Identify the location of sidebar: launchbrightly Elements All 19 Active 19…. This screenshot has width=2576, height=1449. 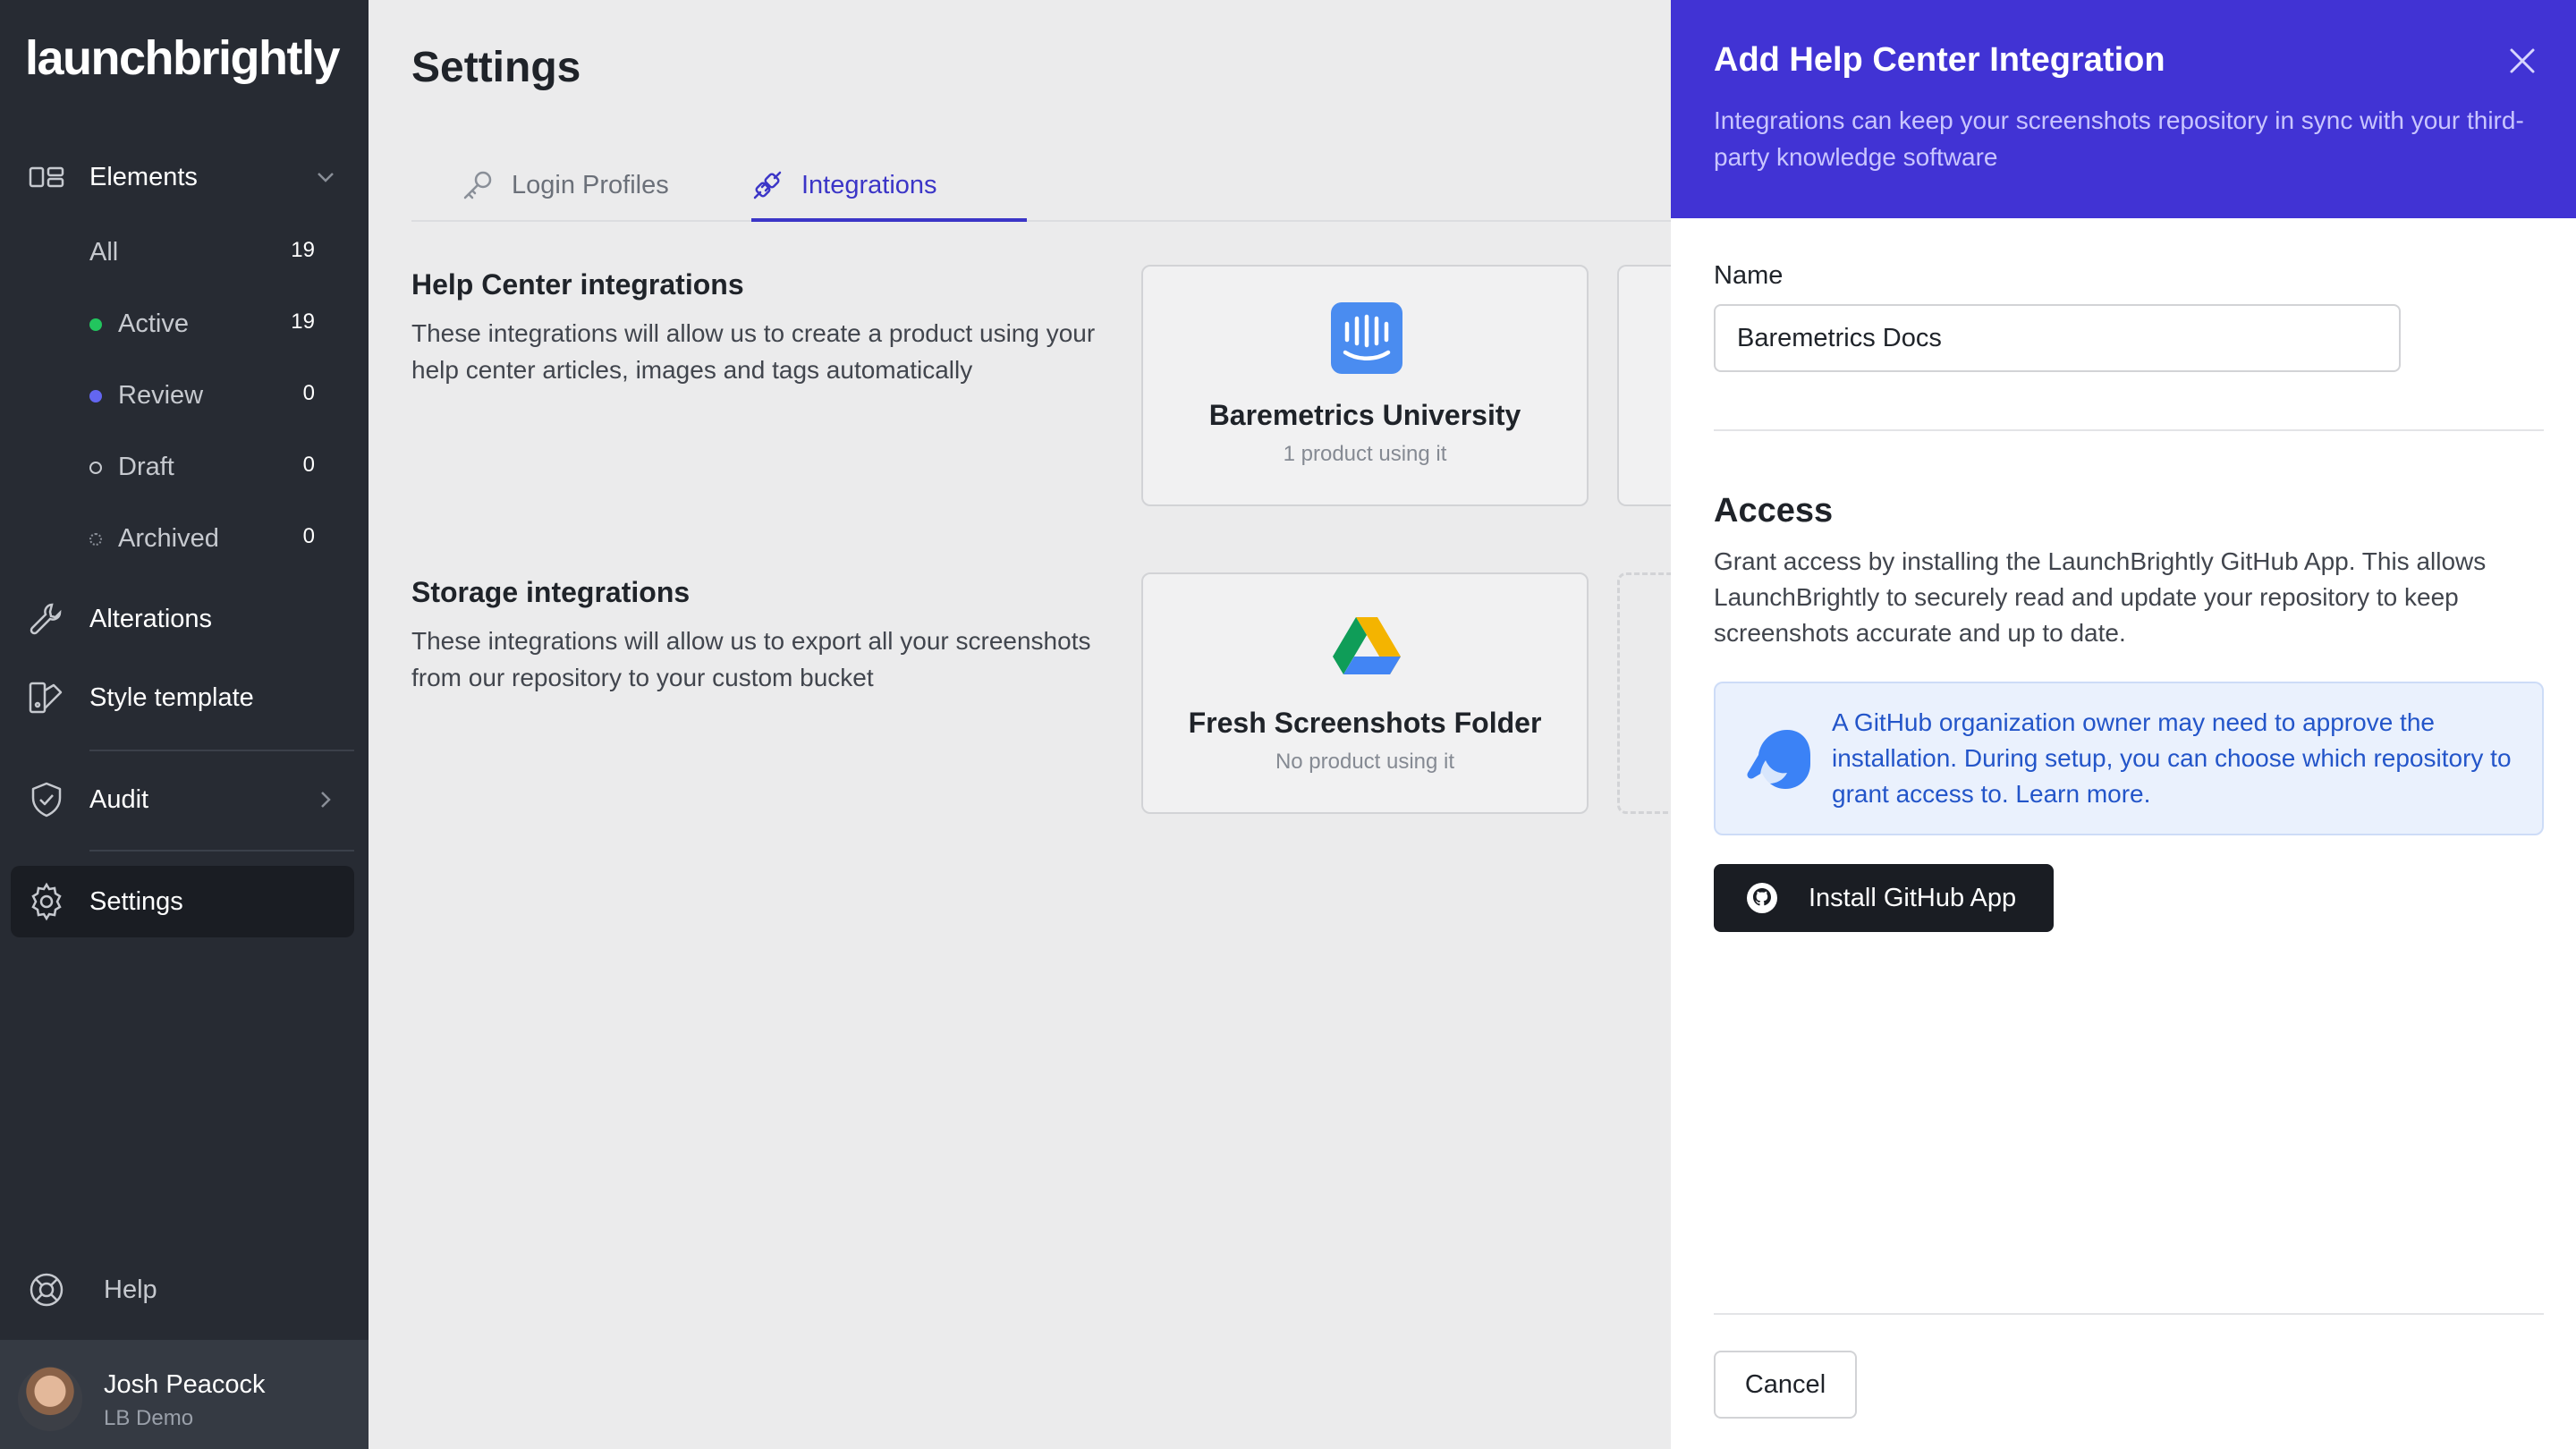
(184, 724).